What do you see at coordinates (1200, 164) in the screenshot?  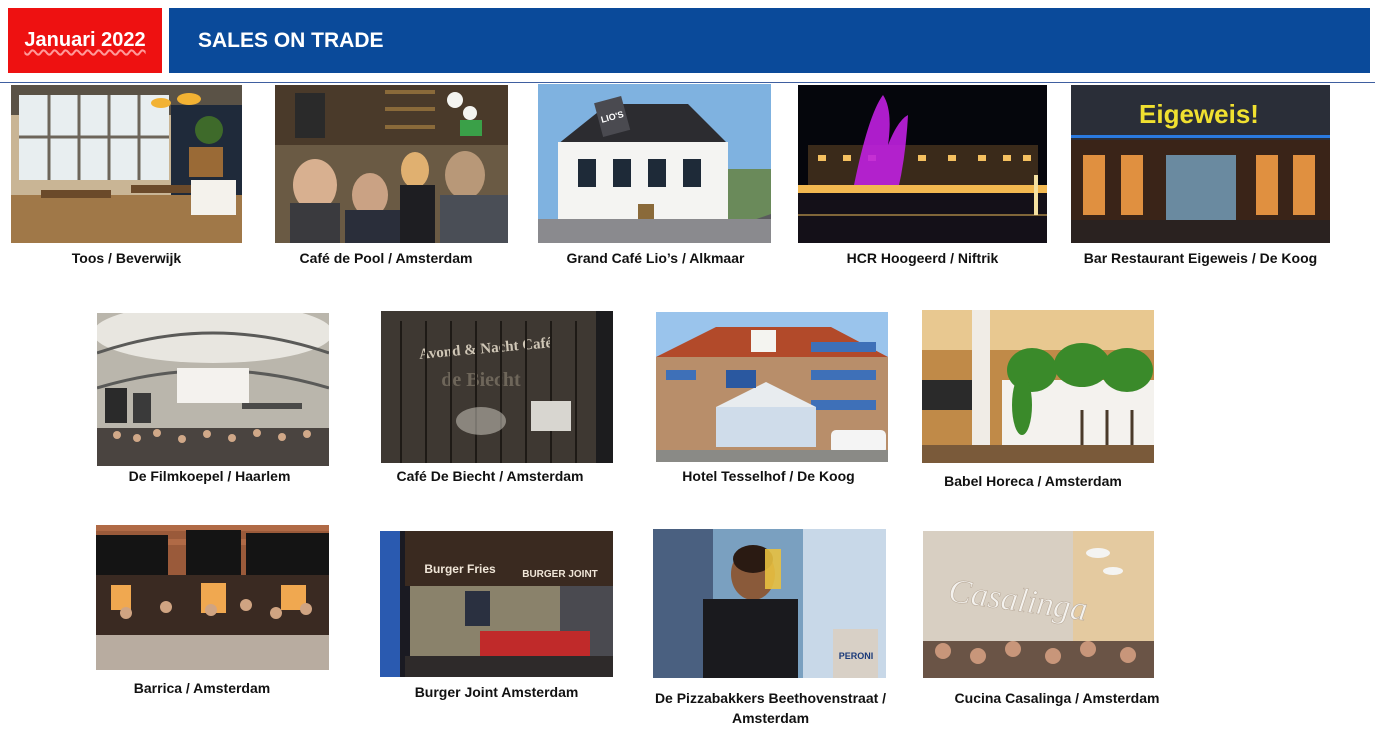 I see `photo-eigeweis: Eigeweis!` at bounding box center [1200, 164].